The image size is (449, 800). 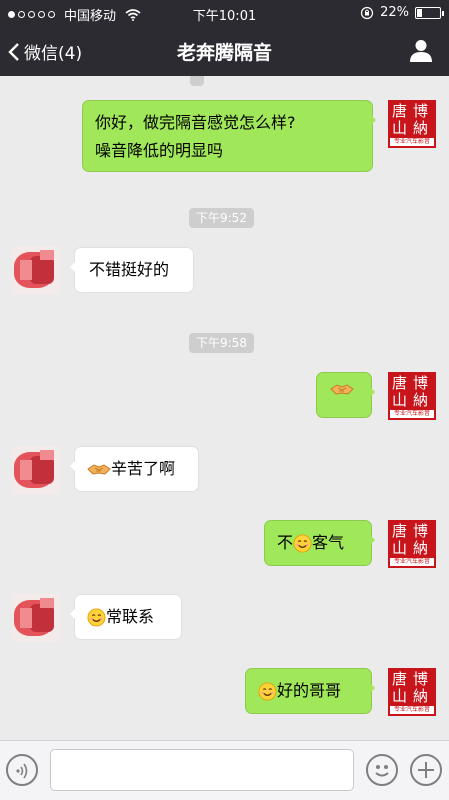 I want to click on message-text: 好的哥哥, so click(x=309, y=690).